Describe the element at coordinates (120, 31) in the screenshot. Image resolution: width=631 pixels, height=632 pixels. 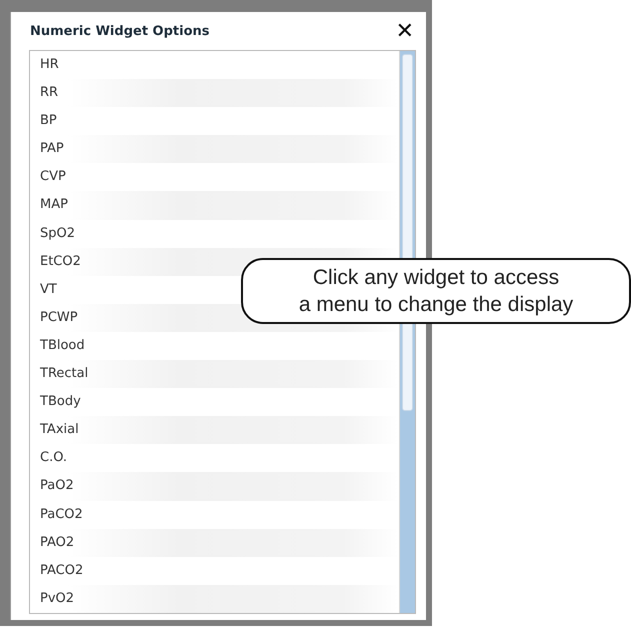
I see `dialog-title: Numeric Widget Options` at that location.